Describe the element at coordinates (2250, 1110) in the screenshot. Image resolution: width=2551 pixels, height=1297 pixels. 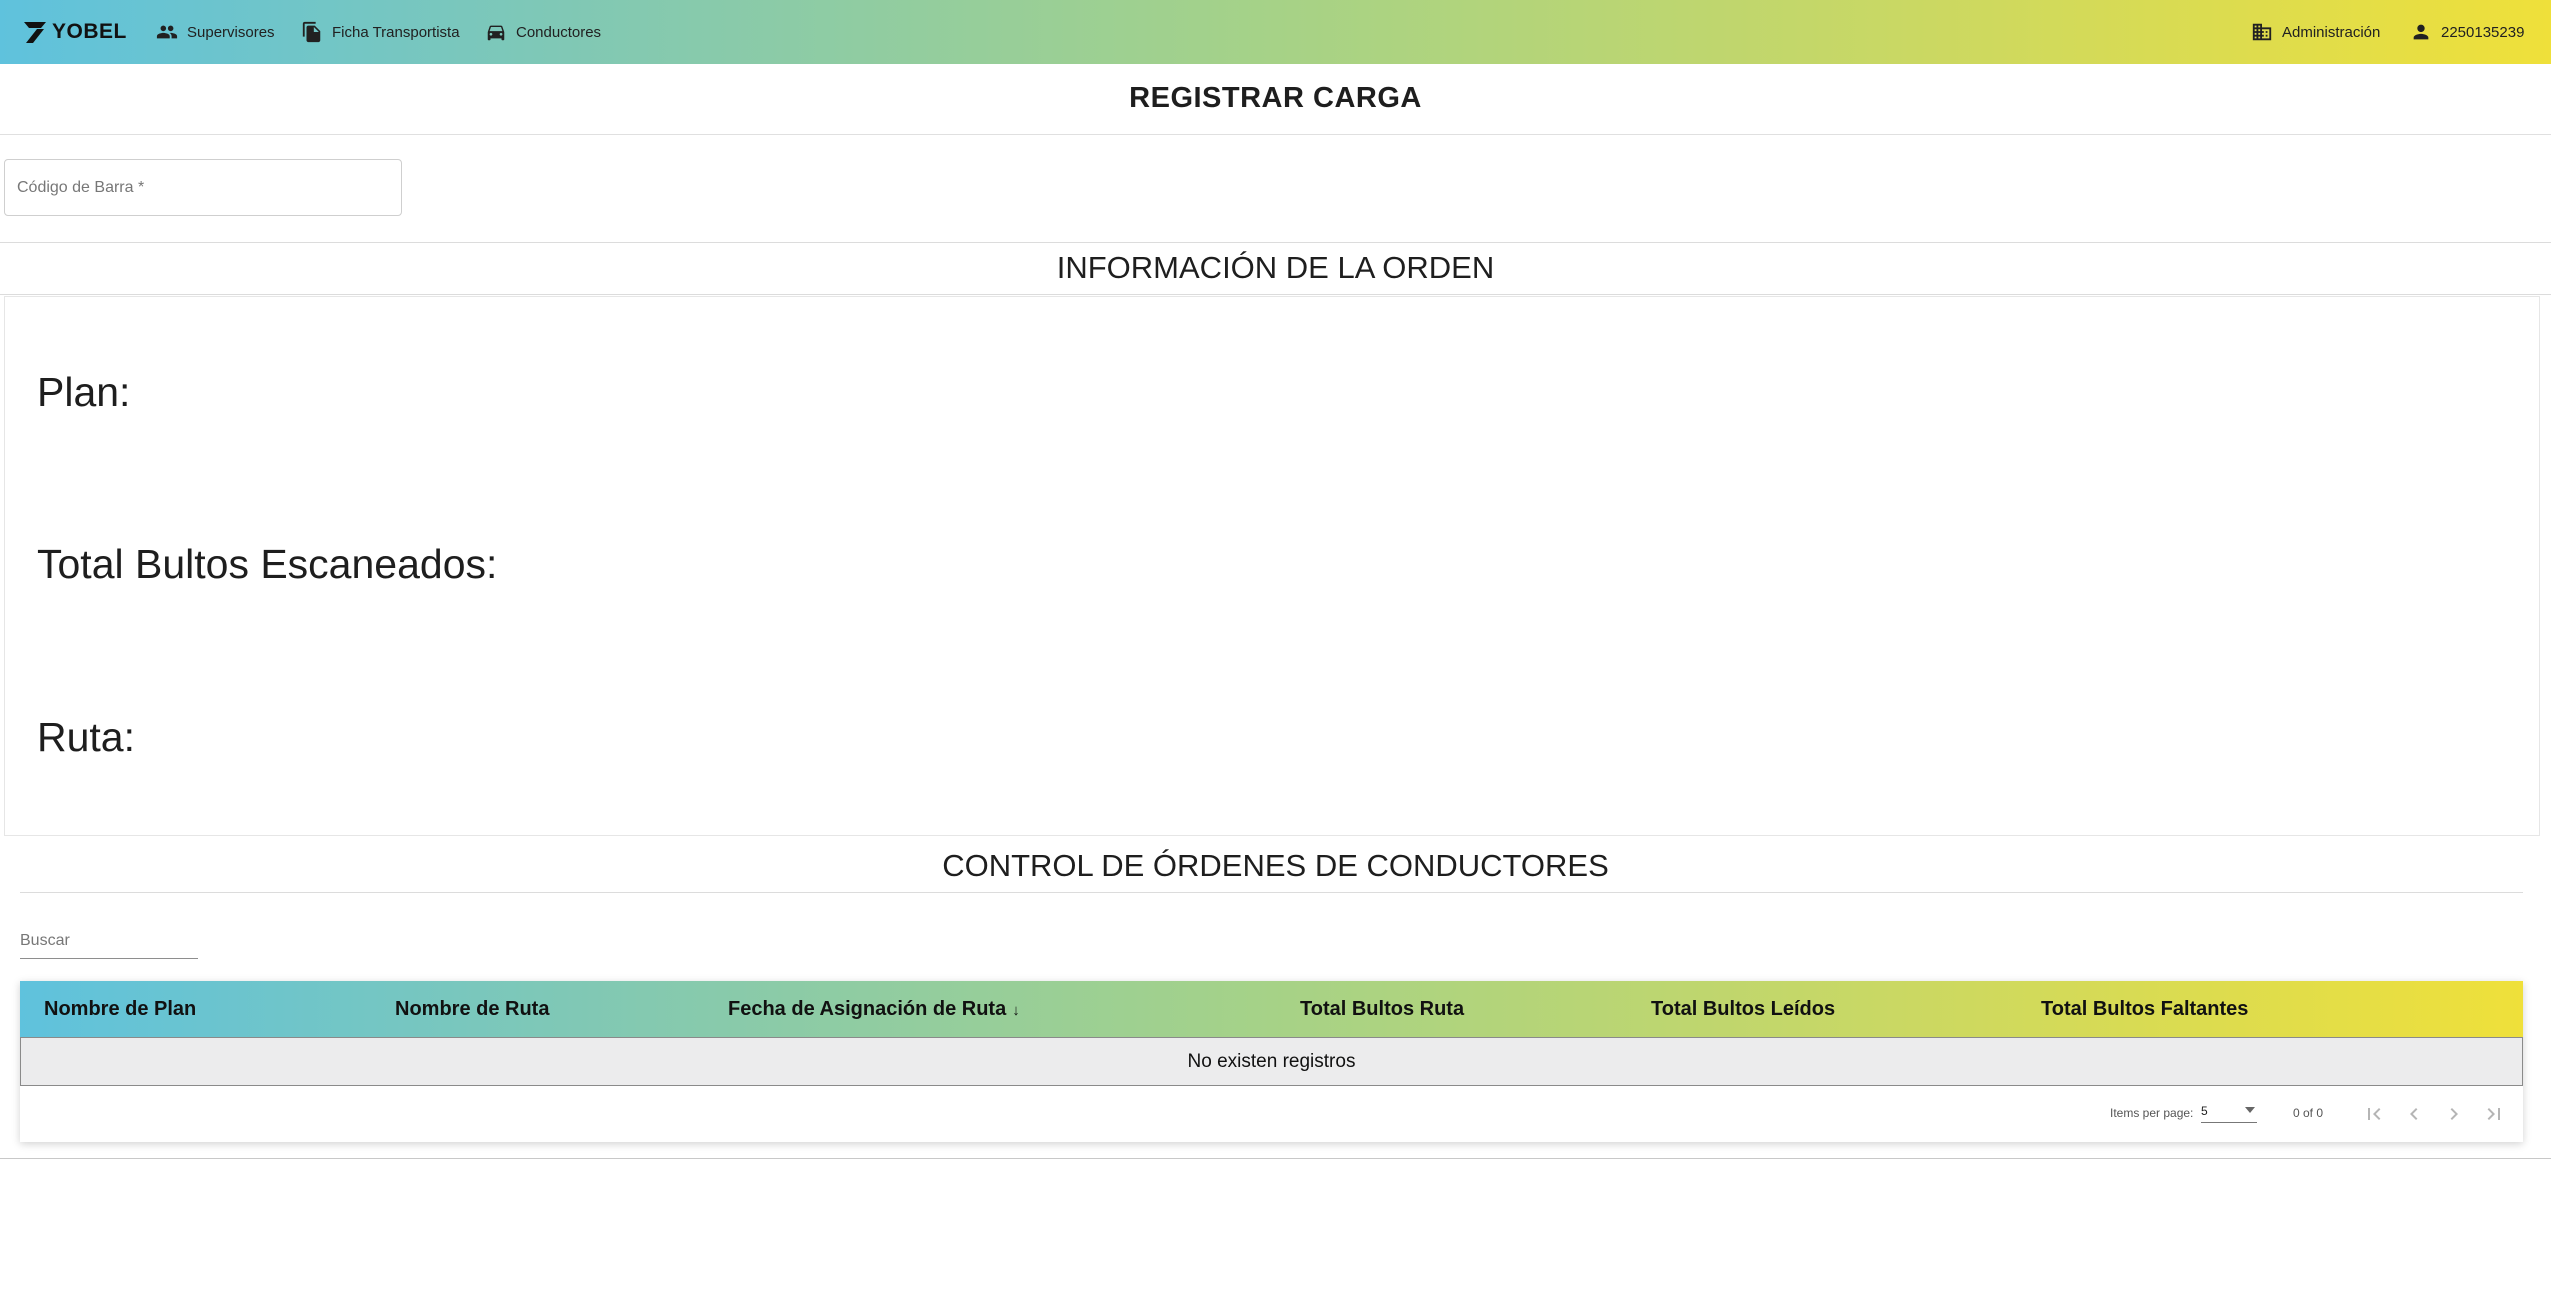
I see `dropdown-caret-icon` at that location.